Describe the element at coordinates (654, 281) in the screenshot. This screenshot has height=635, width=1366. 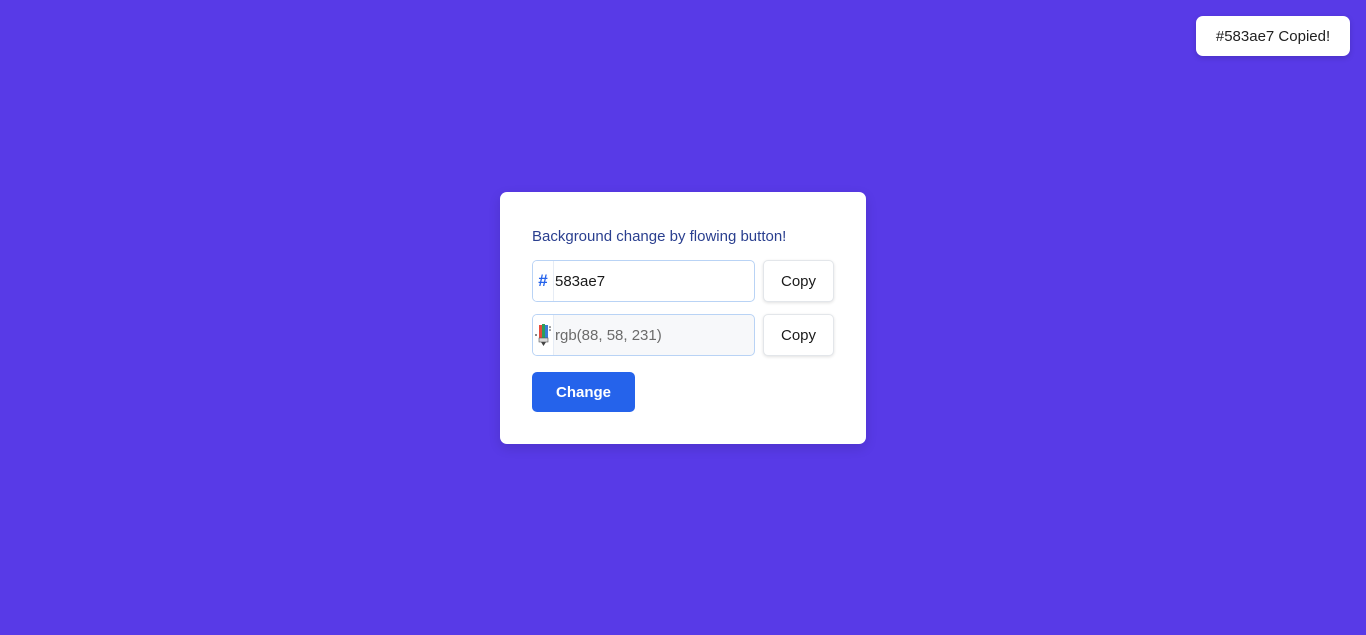
I see `hex-input` at that location.